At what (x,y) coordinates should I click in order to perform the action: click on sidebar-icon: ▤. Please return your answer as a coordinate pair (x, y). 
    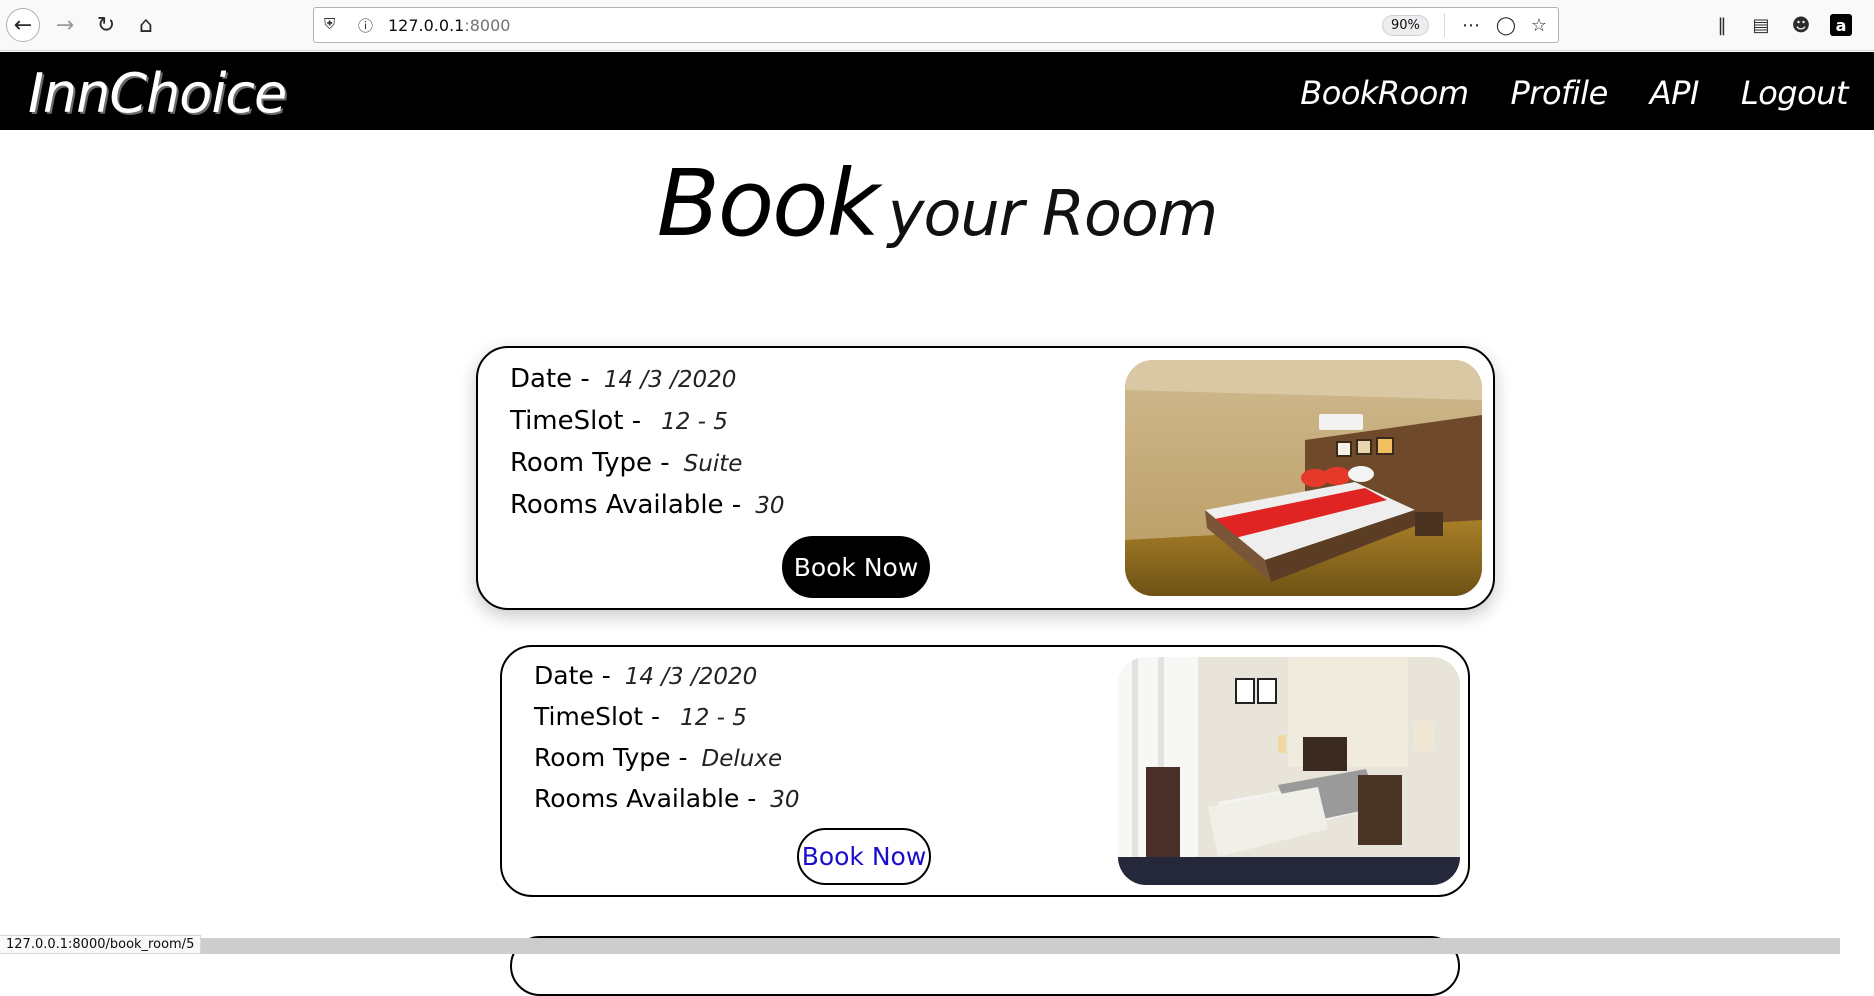
    Looking at the image, I should click on (1761, 25).